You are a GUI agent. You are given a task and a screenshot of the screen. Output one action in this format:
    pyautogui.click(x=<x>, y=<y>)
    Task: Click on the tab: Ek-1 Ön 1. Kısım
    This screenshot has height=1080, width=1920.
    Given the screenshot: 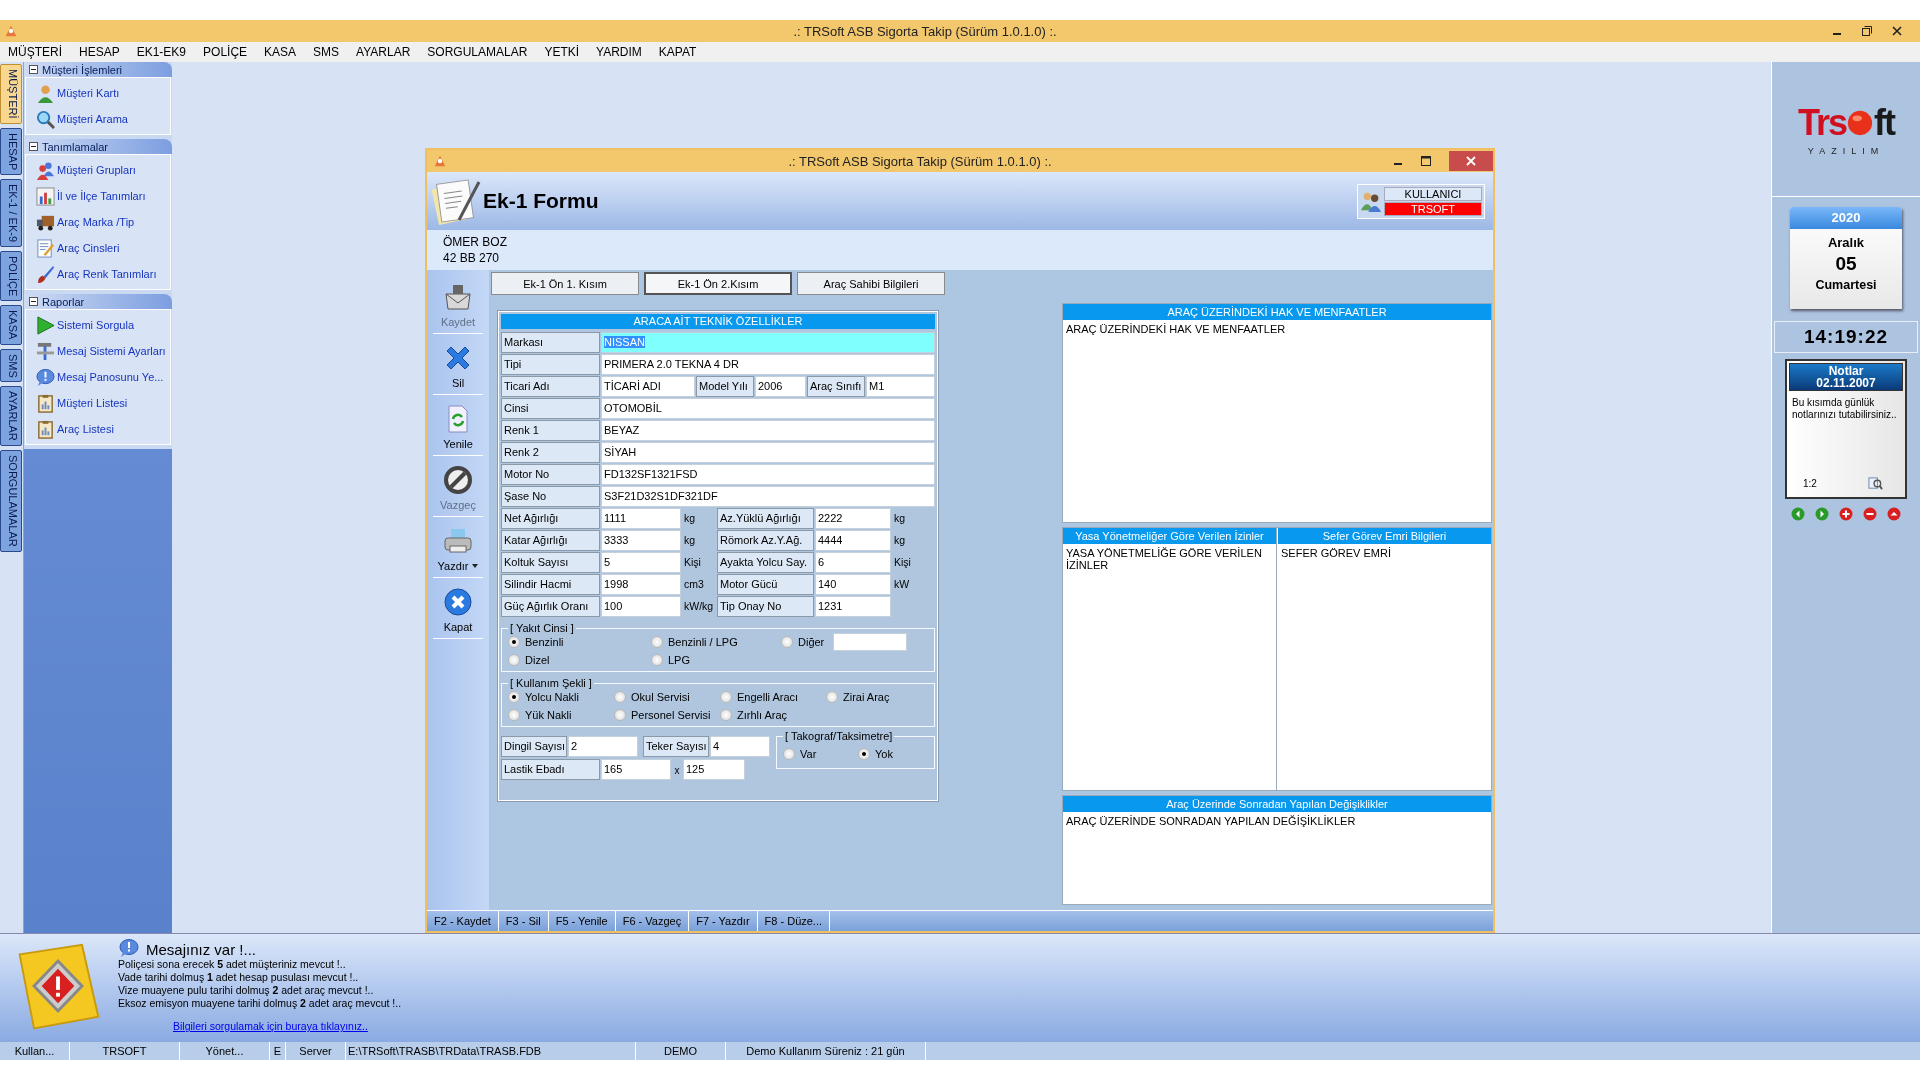 What is the action you would take?
    pyautogui.click(x=565, y=283)
    